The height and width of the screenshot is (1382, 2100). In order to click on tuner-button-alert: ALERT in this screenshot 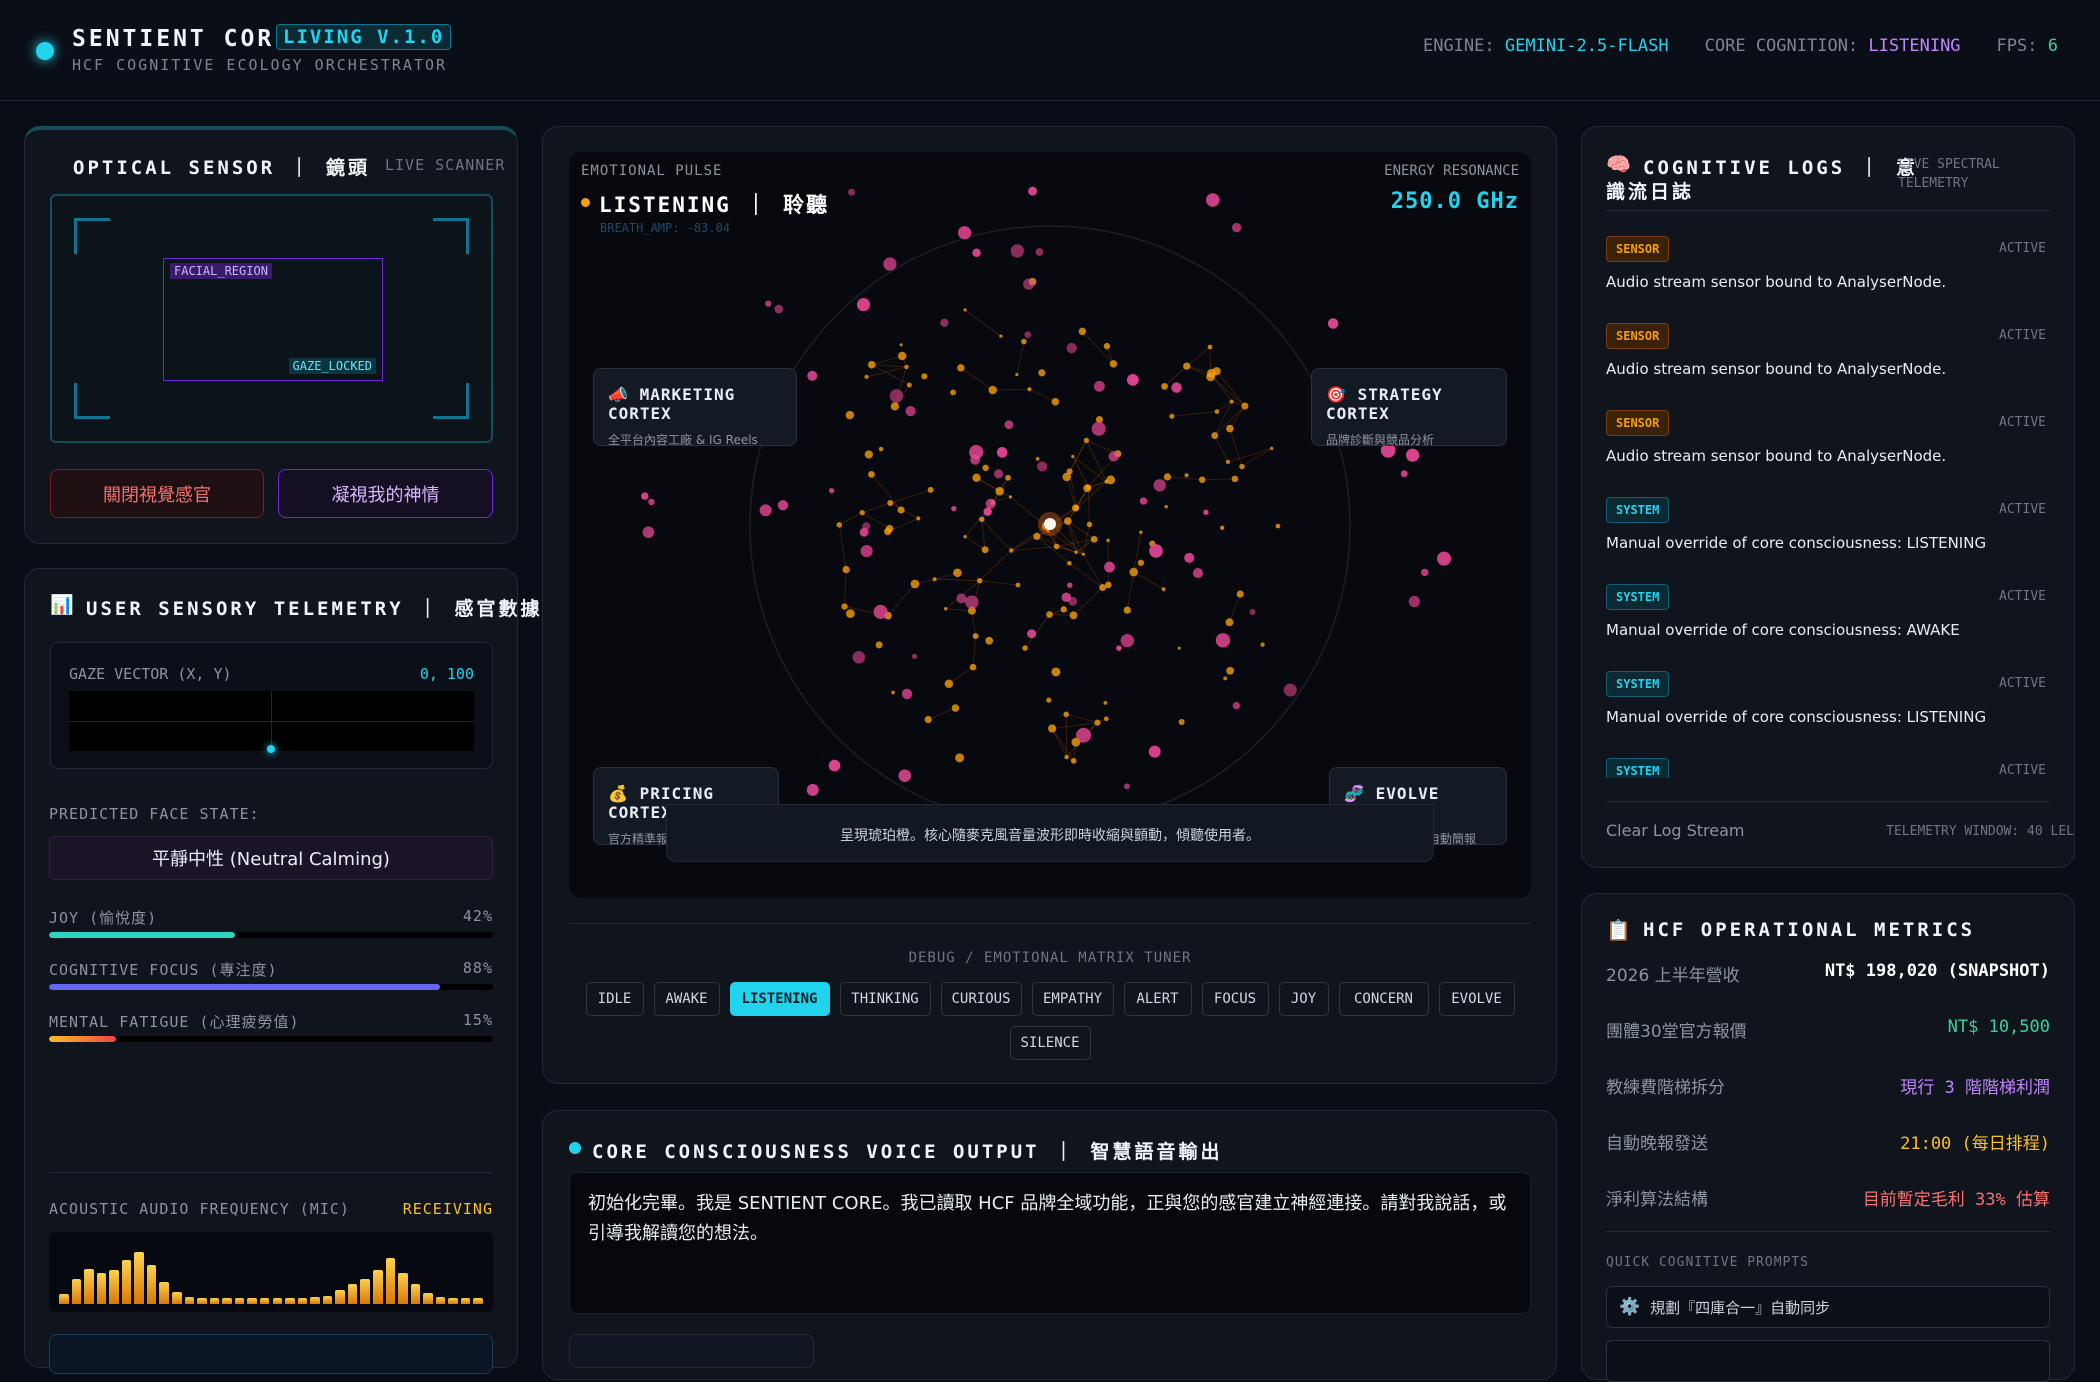, I will do `click(1158, 999)`.